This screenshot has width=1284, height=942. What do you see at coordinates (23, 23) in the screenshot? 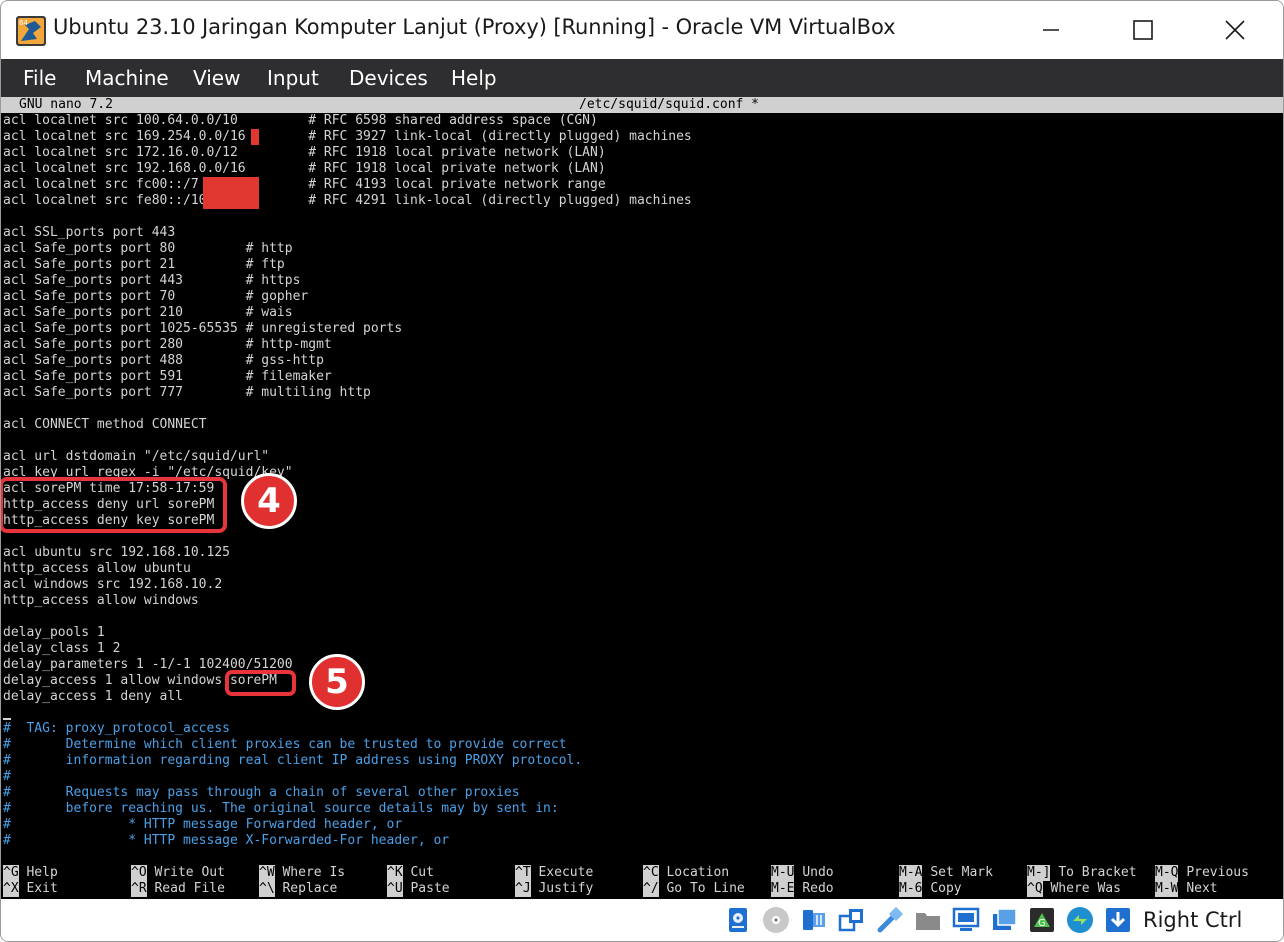
I see `svg-text: 64` at bounding box center [23, 23].